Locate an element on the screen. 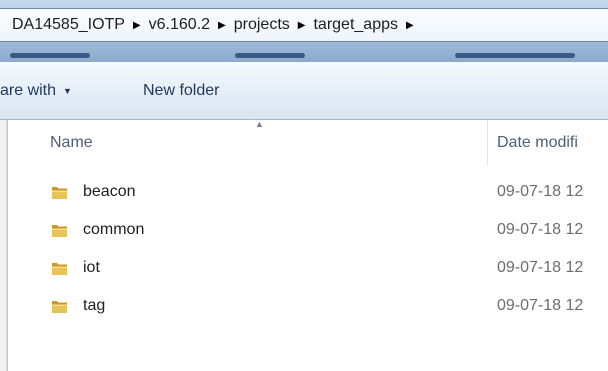 This screenshot has height=371, width=608. column-header-name: Name is located at coordinates (71, 143).